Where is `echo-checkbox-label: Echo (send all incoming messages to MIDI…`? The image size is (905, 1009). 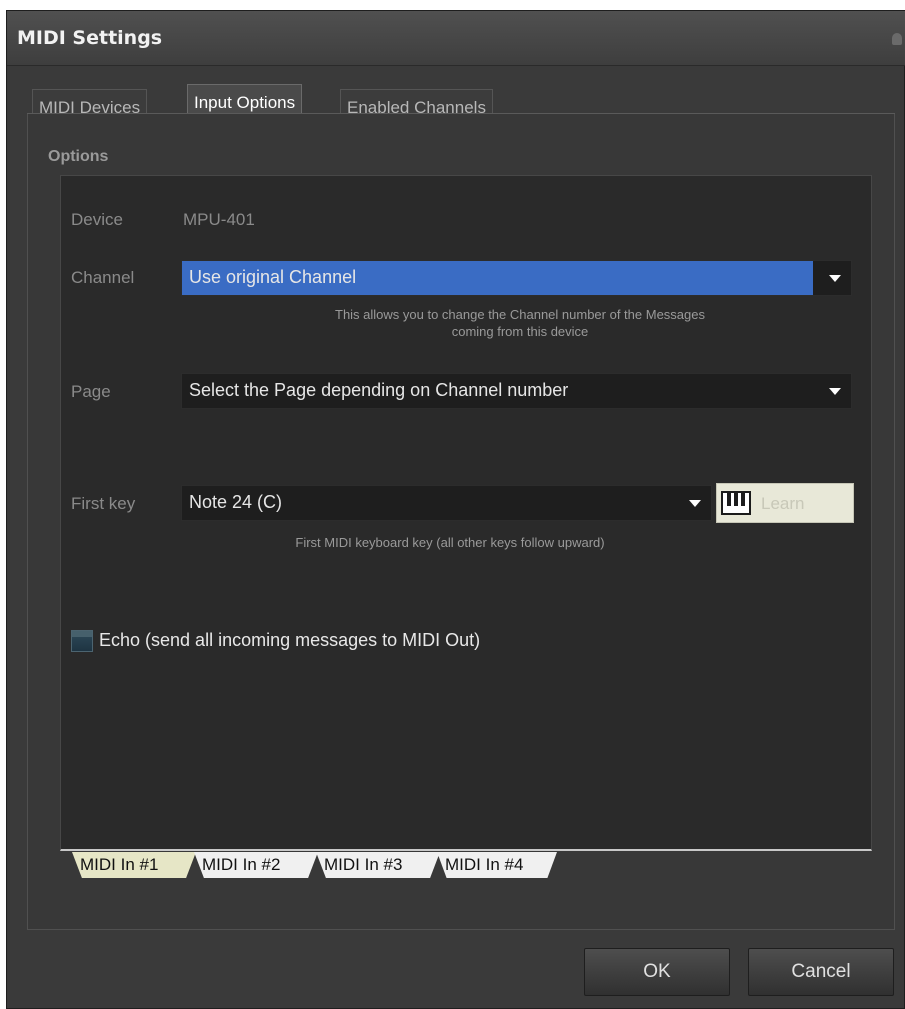
echo-checkbox-label: Echo (send all incoming messages to MIDI… is located at coordinates (289, 640).